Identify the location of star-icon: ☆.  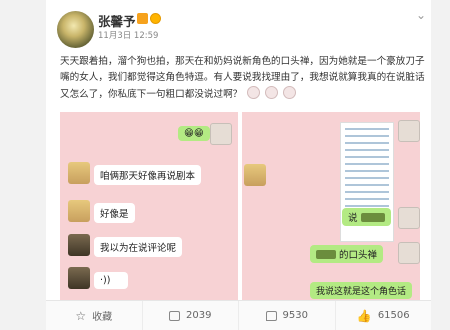
(81, 315).